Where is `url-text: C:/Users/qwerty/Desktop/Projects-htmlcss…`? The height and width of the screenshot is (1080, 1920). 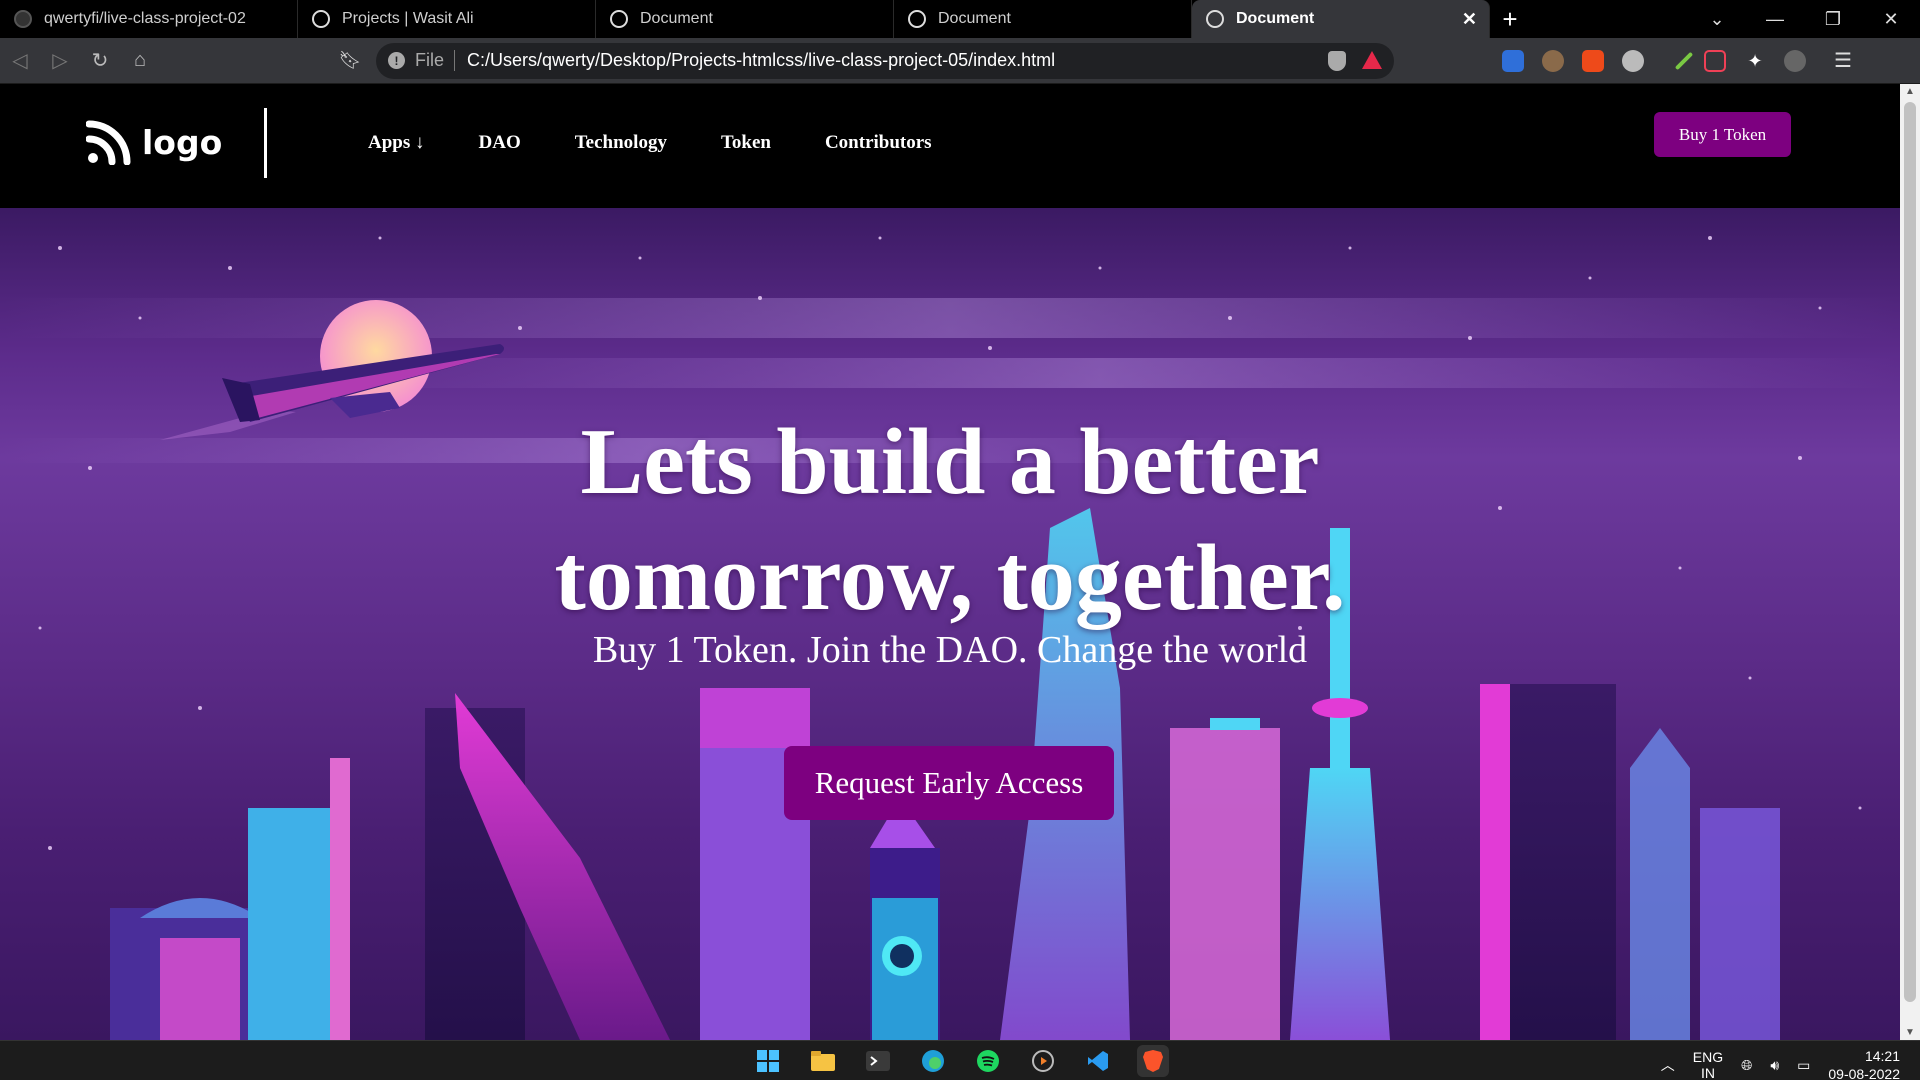
url-text: C:/Users/qwerty/Desktop/Projects-htmlcss… is located at coordinates (761, 60).